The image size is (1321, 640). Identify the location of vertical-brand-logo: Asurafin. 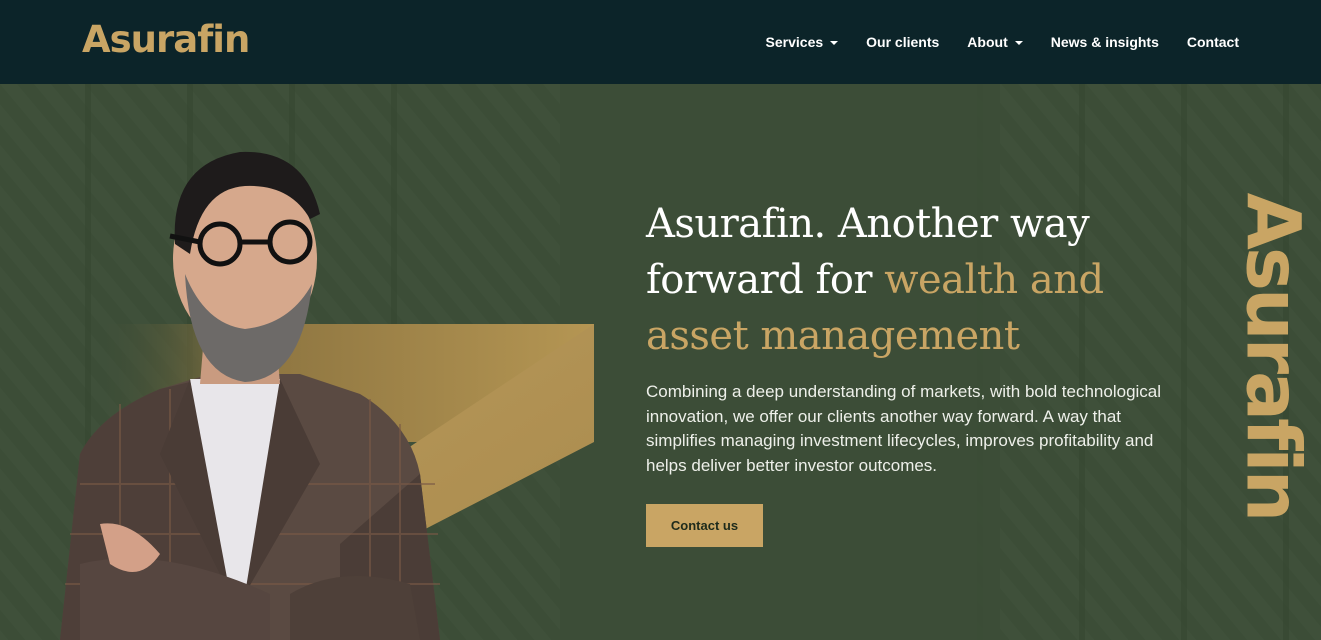
(1272, 356).